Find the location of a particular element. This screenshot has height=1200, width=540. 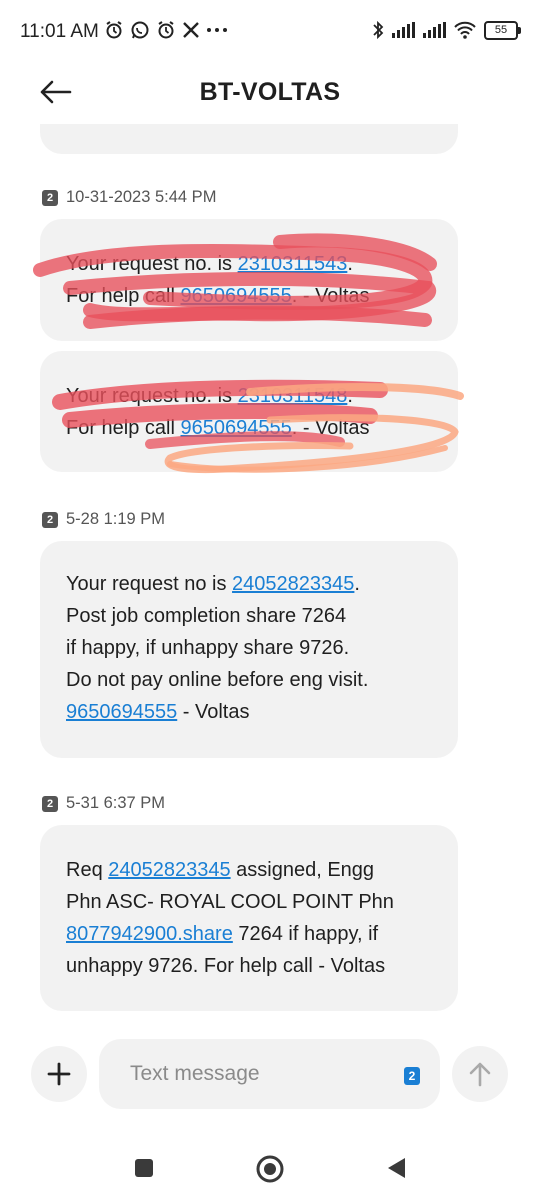

conversation-header: BT-VOLTAS is located at coordinates (270, 94).